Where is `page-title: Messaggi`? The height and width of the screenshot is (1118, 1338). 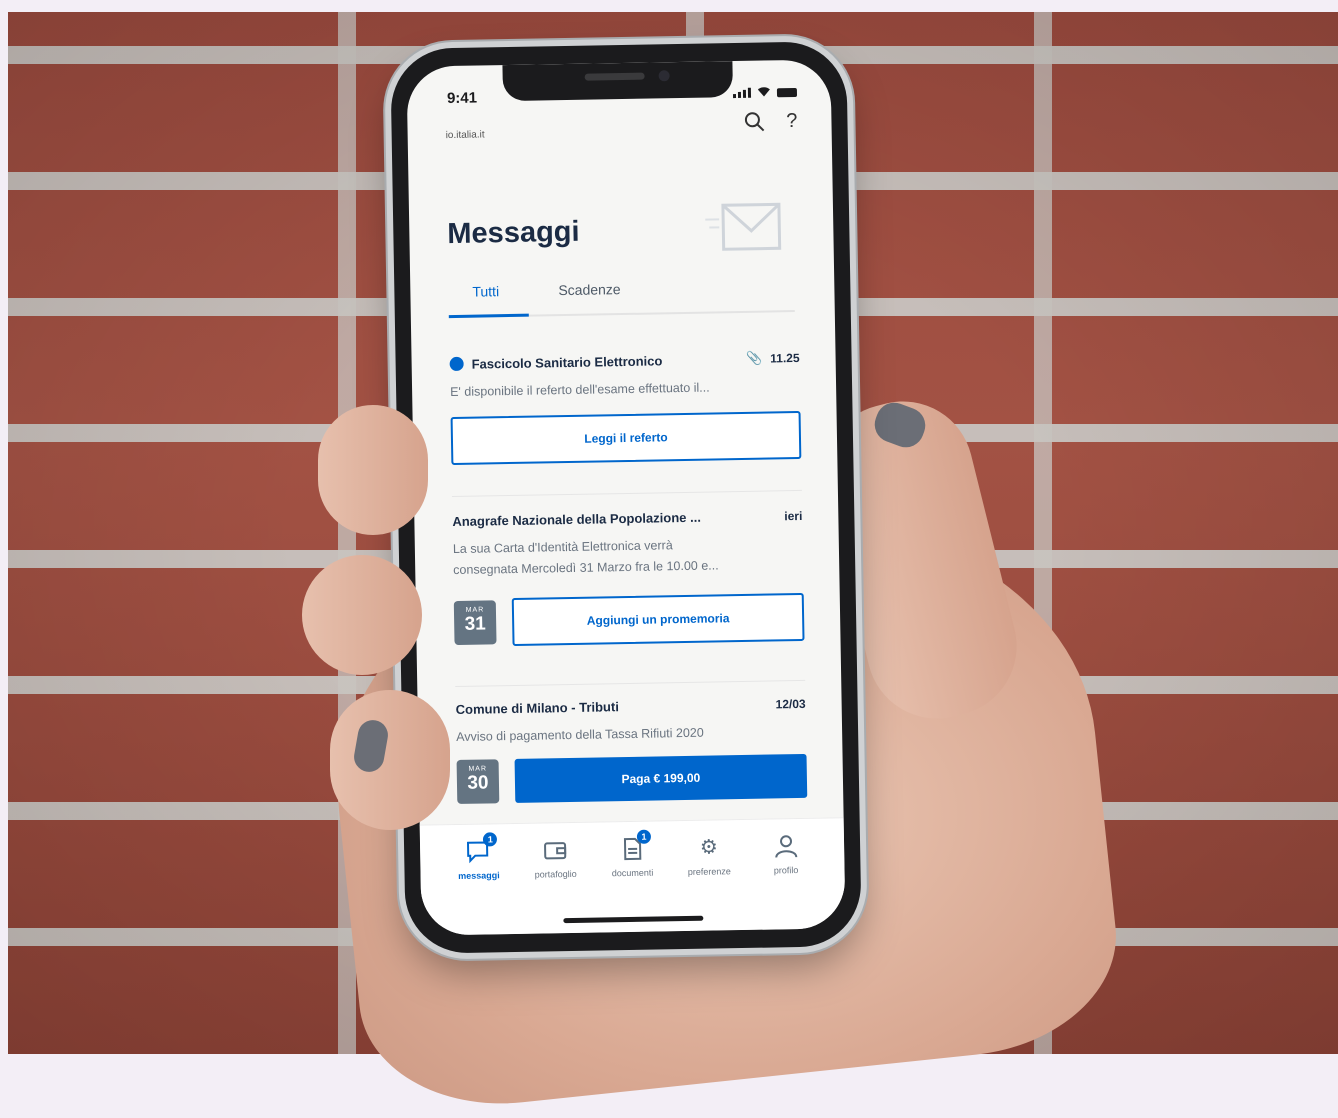 page-title: Messaggi is located at coordinates (513, 233).